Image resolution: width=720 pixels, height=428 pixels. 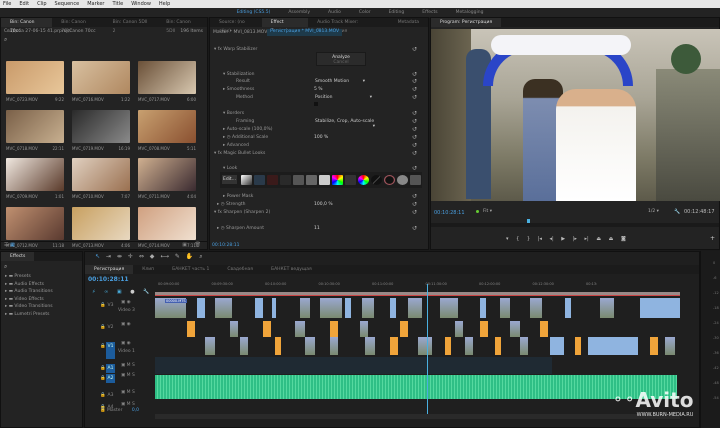 What do you see at coordinates (119, 292) in the screenshot?
I see `add-marker-icon: ▣` at bounding box center [119, 292].